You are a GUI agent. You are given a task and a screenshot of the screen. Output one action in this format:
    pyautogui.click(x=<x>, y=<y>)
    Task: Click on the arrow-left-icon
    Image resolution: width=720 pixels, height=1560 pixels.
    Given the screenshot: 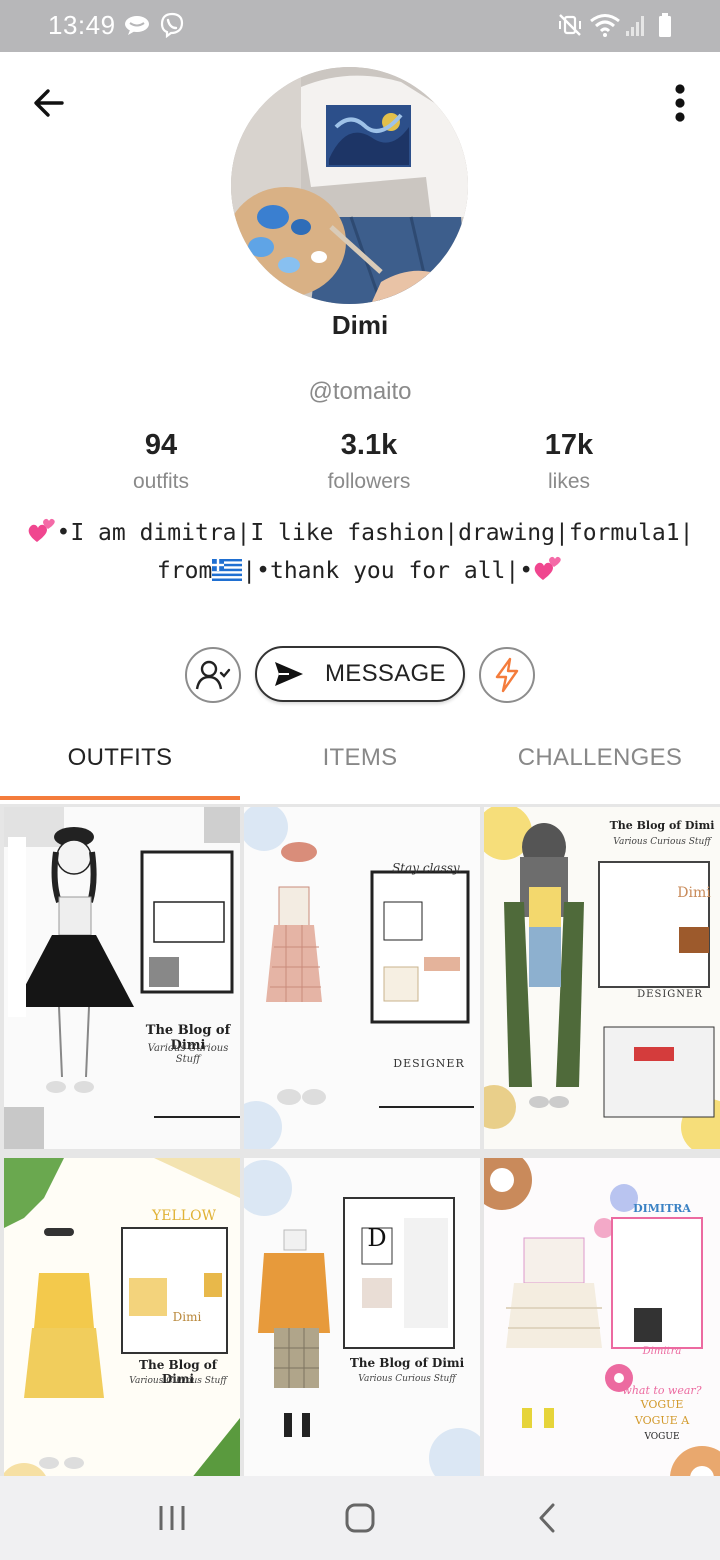 What is the action you would take?
    pyautogui.click(x=49, y=103)
    